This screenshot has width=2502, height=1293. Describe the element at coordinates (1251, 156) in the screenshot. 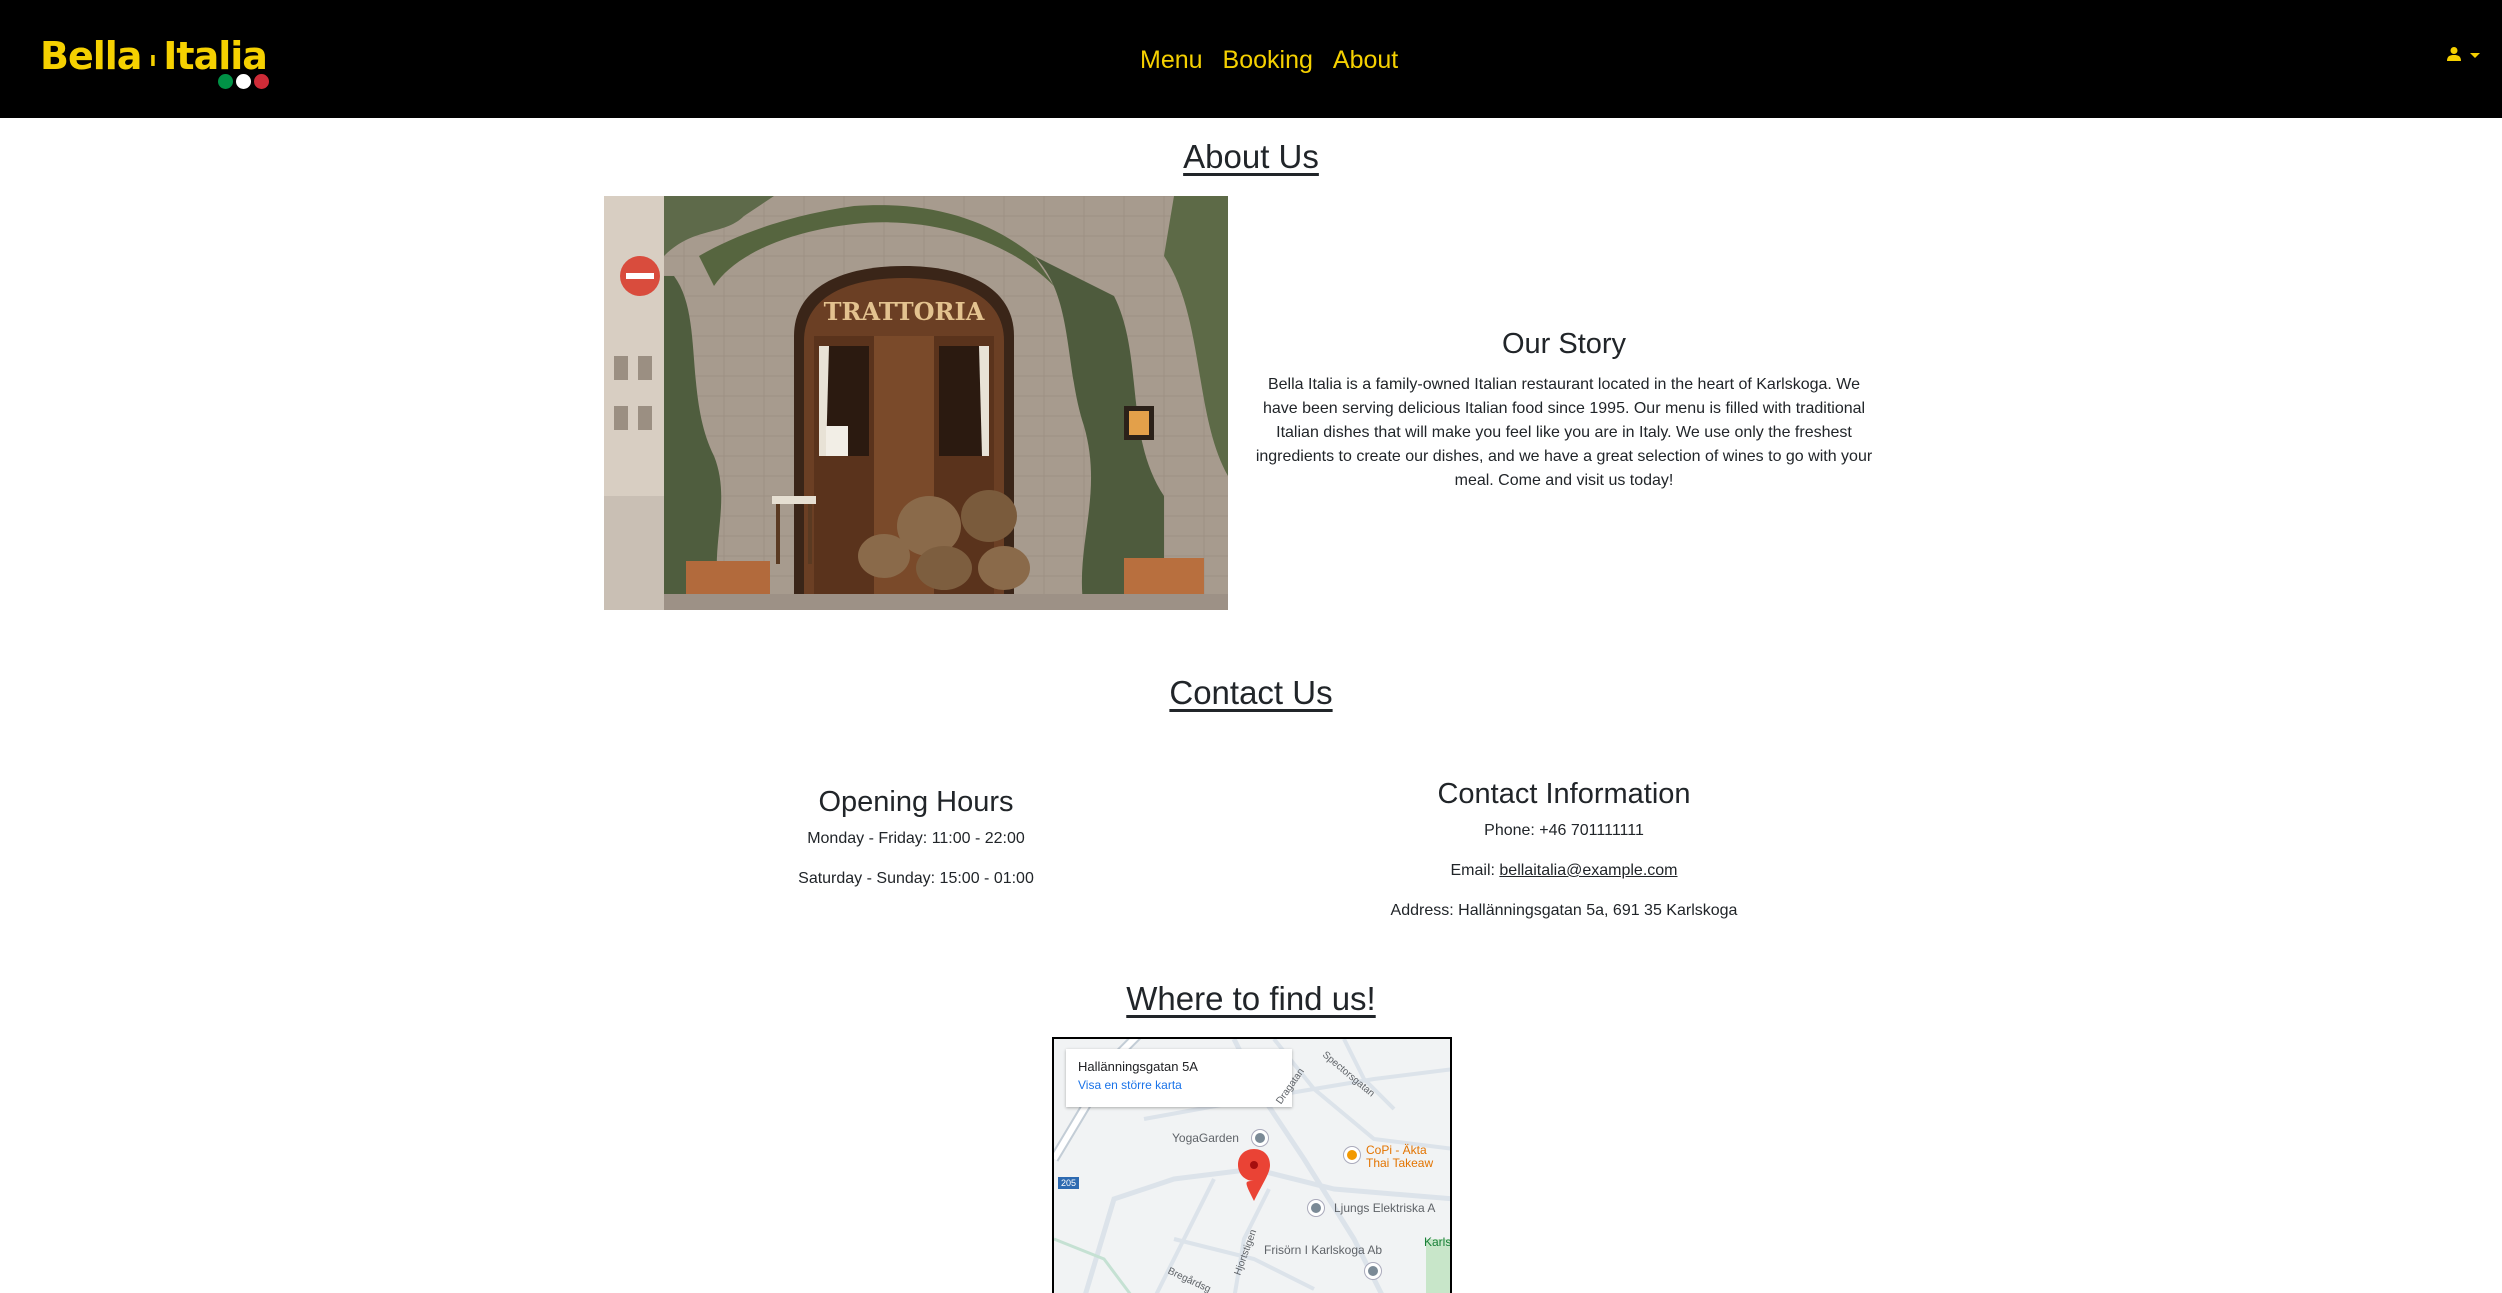

I see `about-title: About Us` at that location.